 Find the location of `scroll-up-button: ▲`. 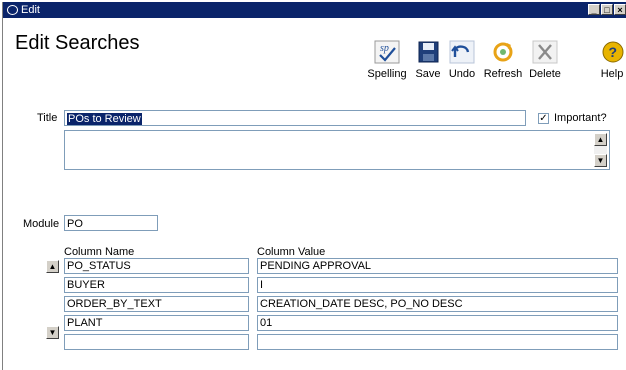

scroll-up-button: ▲ is located at coordinates (600, 139).